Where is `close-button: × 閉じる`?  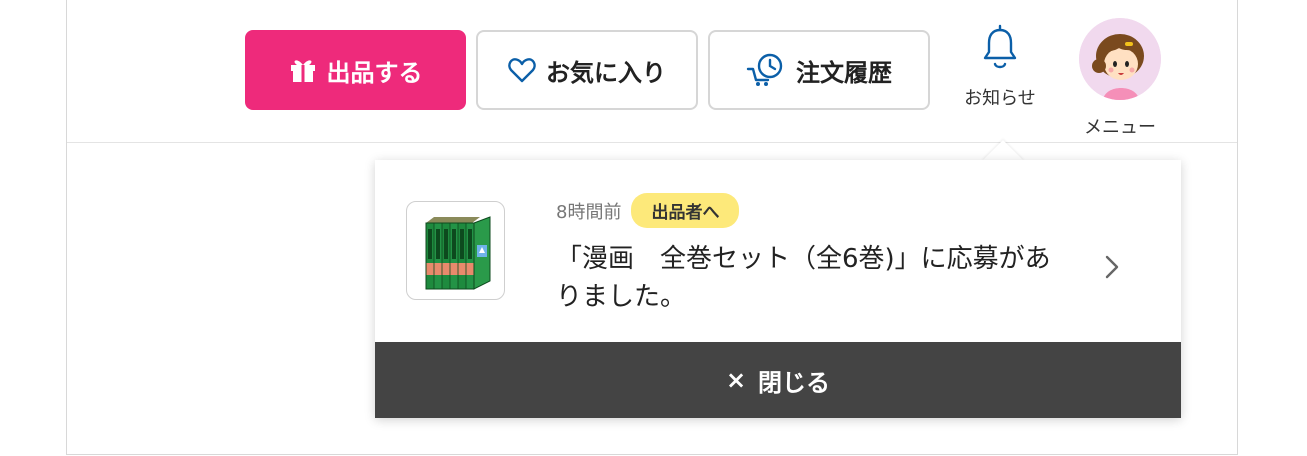 close-button: × 閉じる is located at coordinates (778, 380).